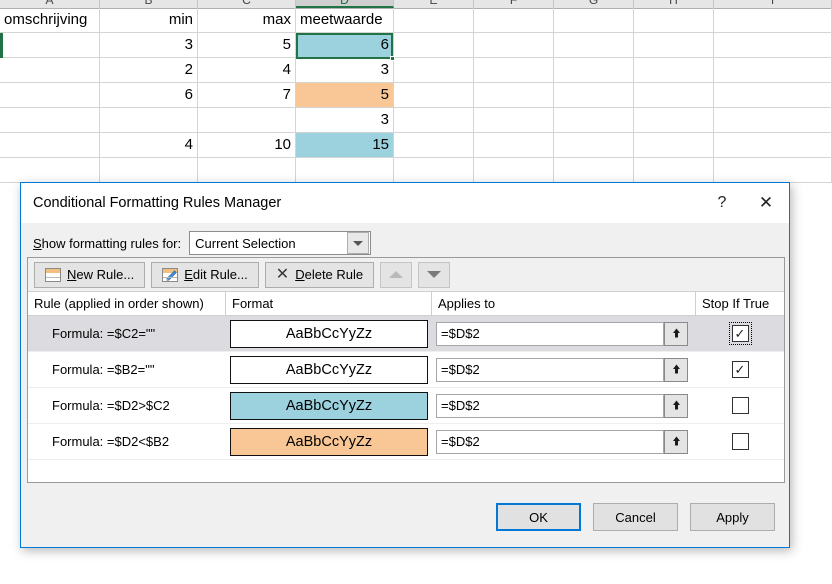  What do you see at coordinates (594, 20) in the screenshot?
I see `cell-G1` at bounding box center [594, 20].